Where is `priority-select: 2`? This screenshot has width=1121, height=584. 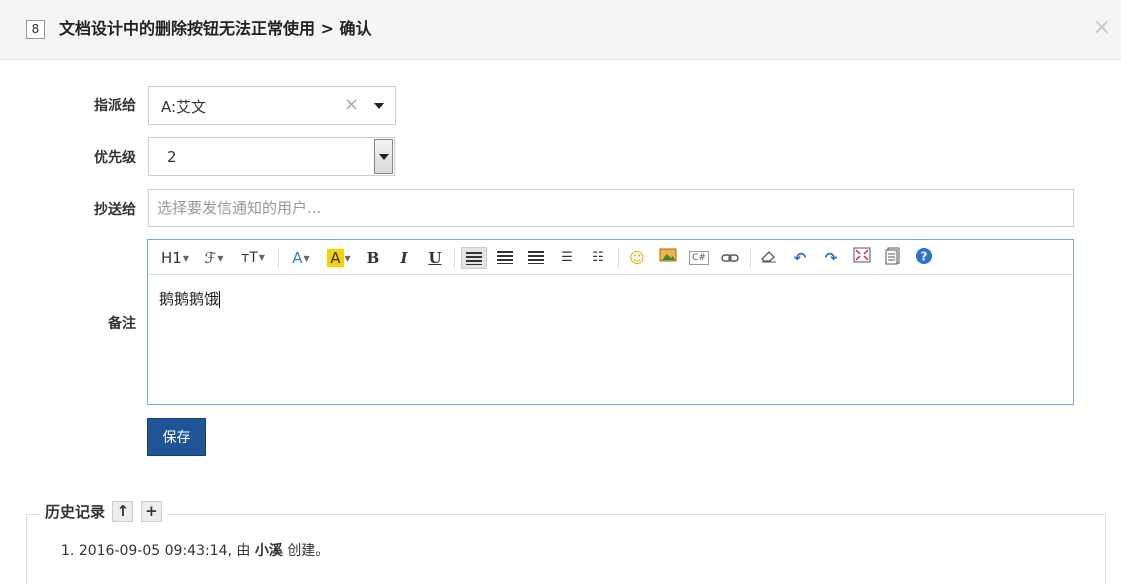 priority-select: 2 is located at coordinates (271, 156).